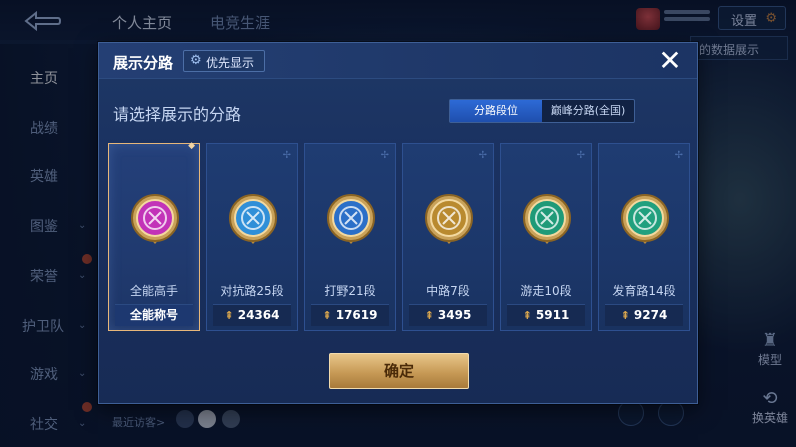 This screenshot has height=447, width=796. I want to click on lane-card-value: 全能称号, so click(153, 315).